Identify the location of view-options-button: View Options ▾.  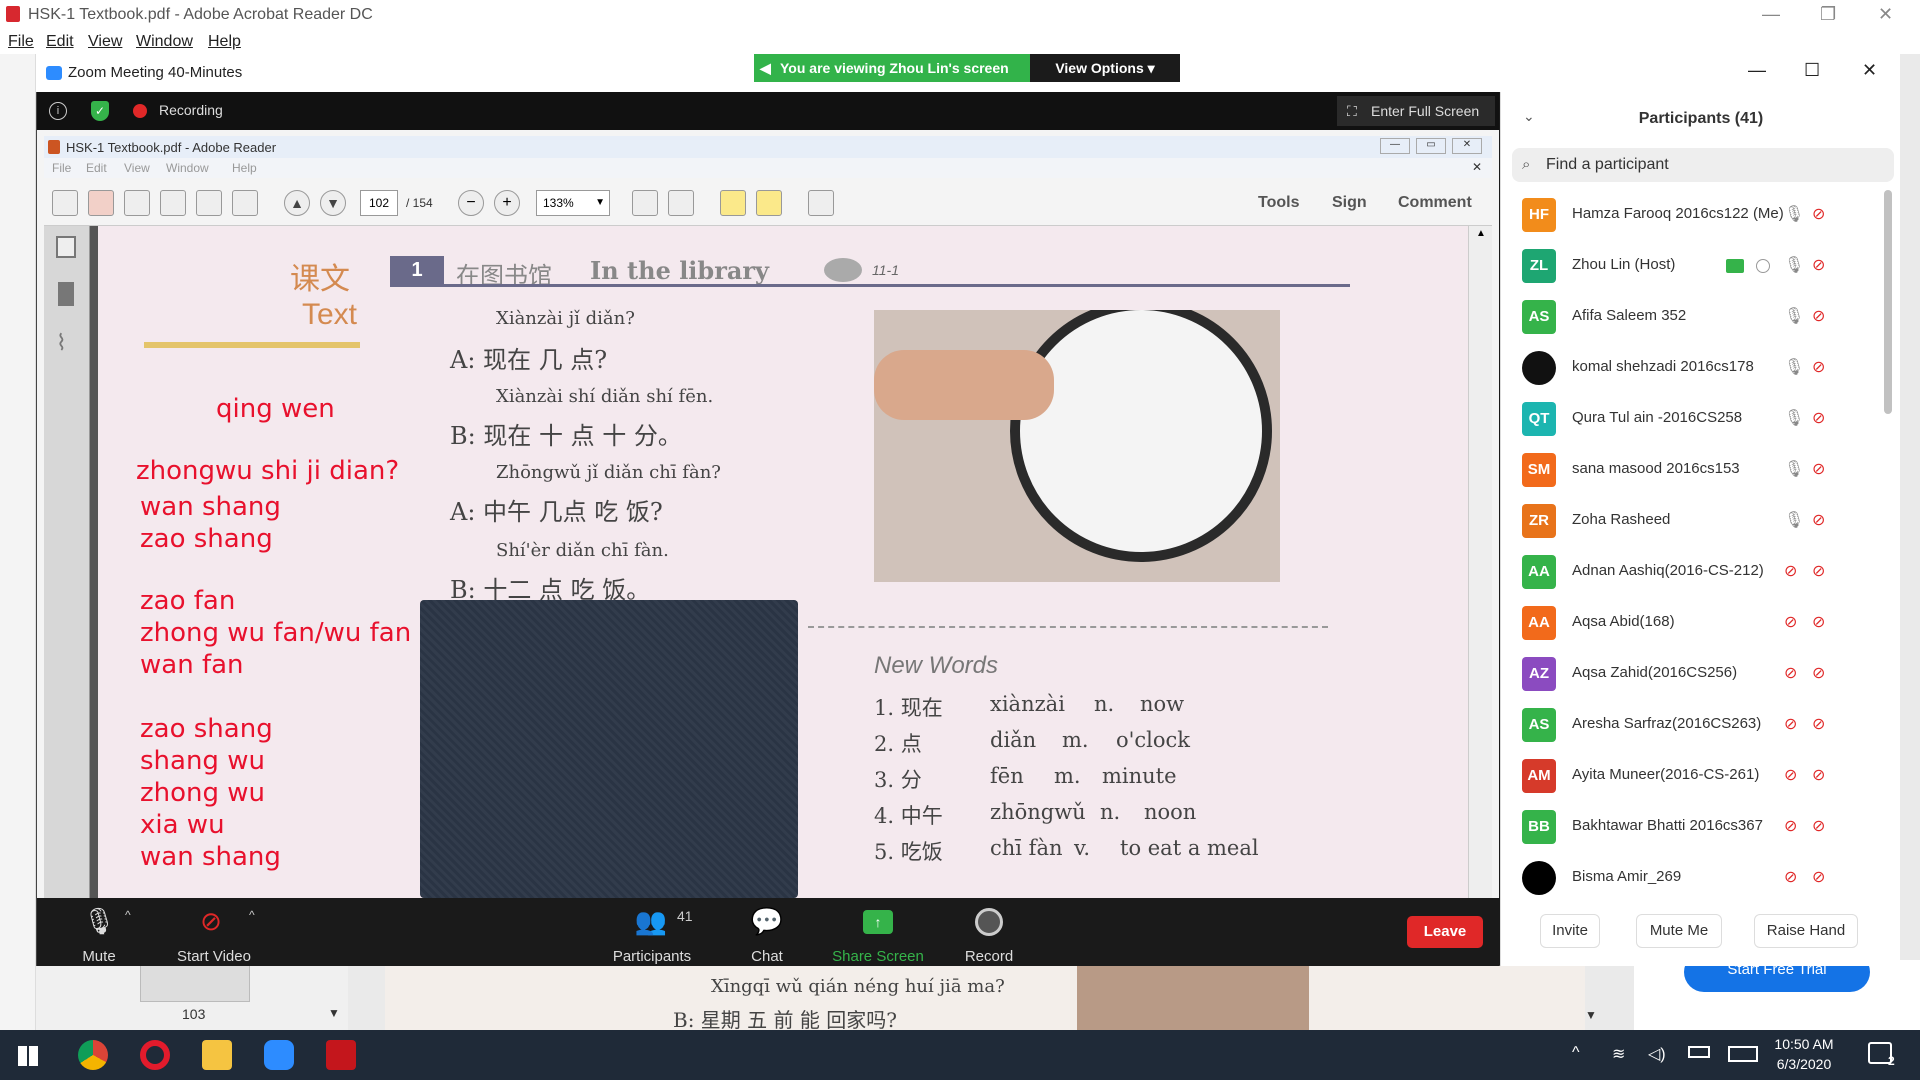
(1105, 68).